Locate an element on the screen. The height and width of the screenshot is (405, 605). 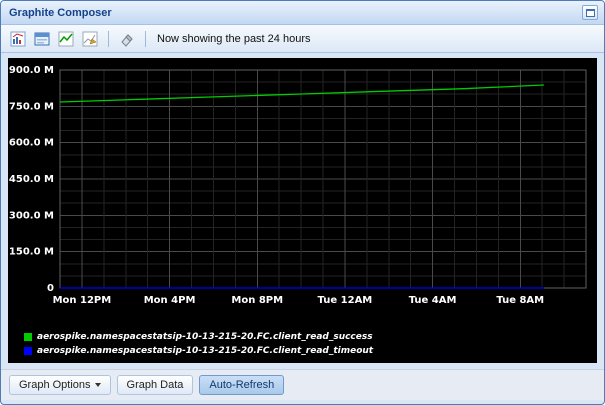
eraser-icon is located at coordinates (127, 40).